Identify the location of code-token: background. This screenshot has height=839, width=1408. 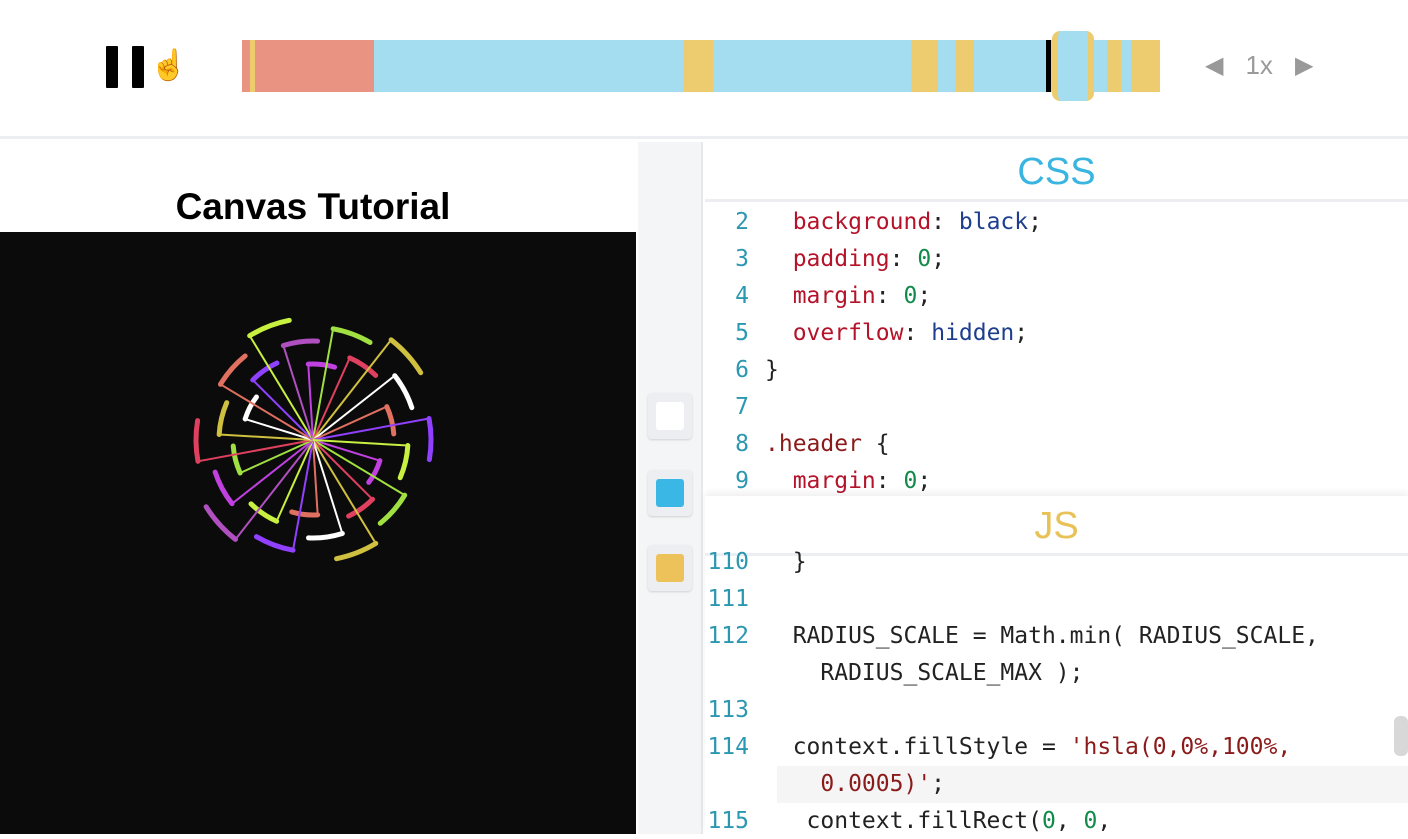
(848, 222).